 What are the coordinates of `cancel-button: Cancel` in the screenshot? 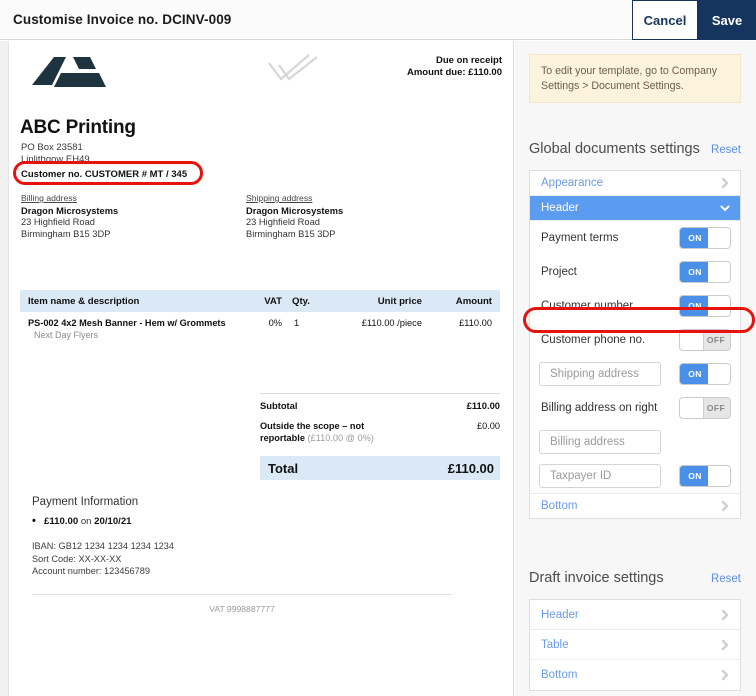 It's located at (665, 20).